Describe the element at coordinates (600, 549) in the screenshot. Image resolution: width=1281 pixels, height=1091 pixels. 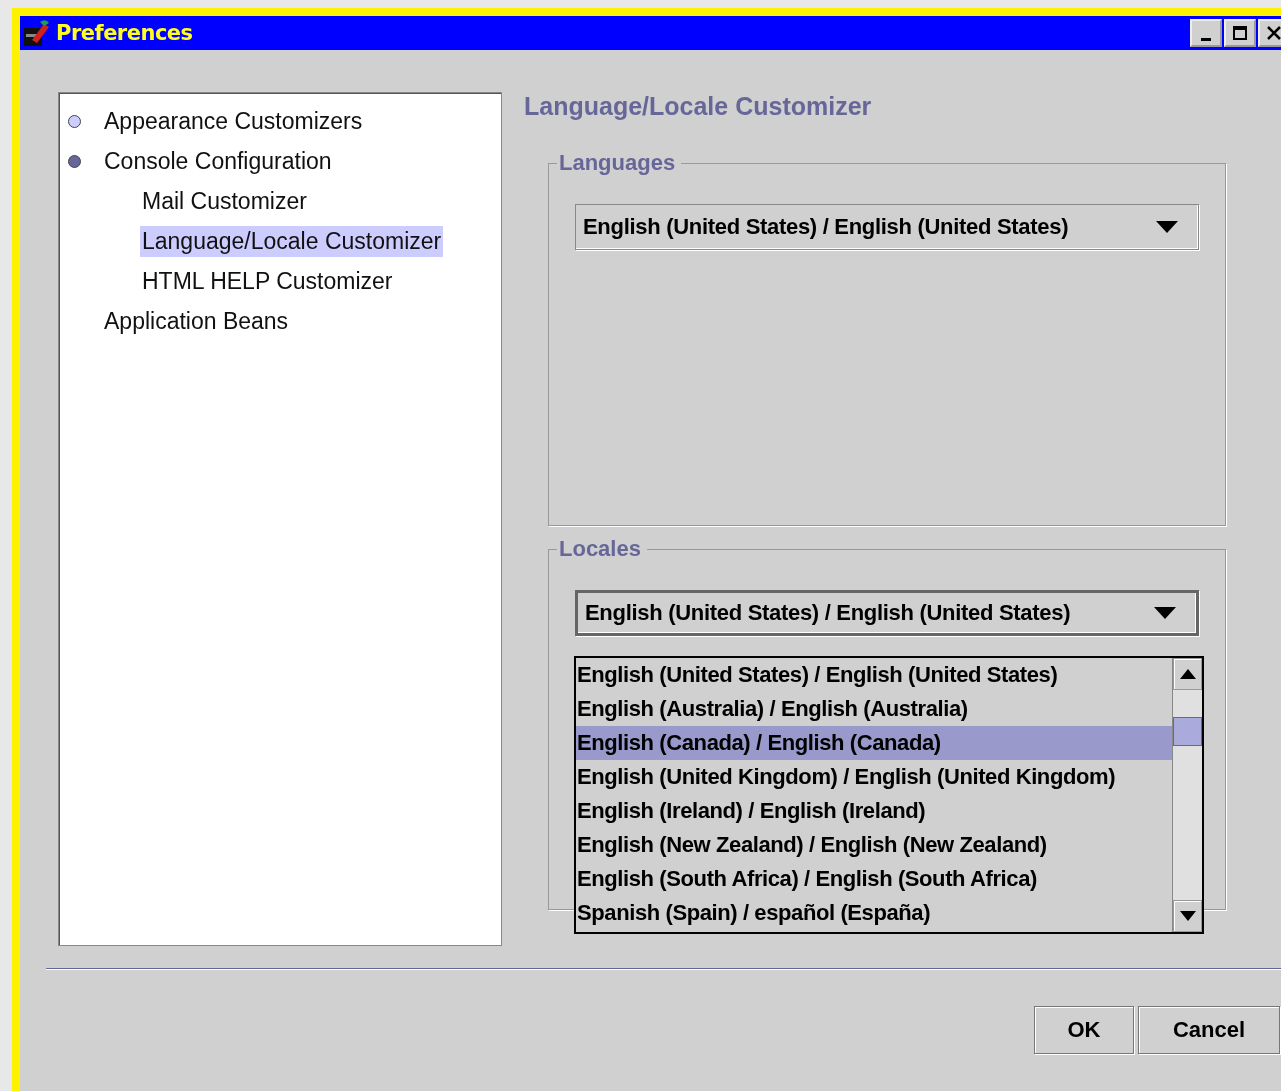
I see `group-title: Locales` at that location.